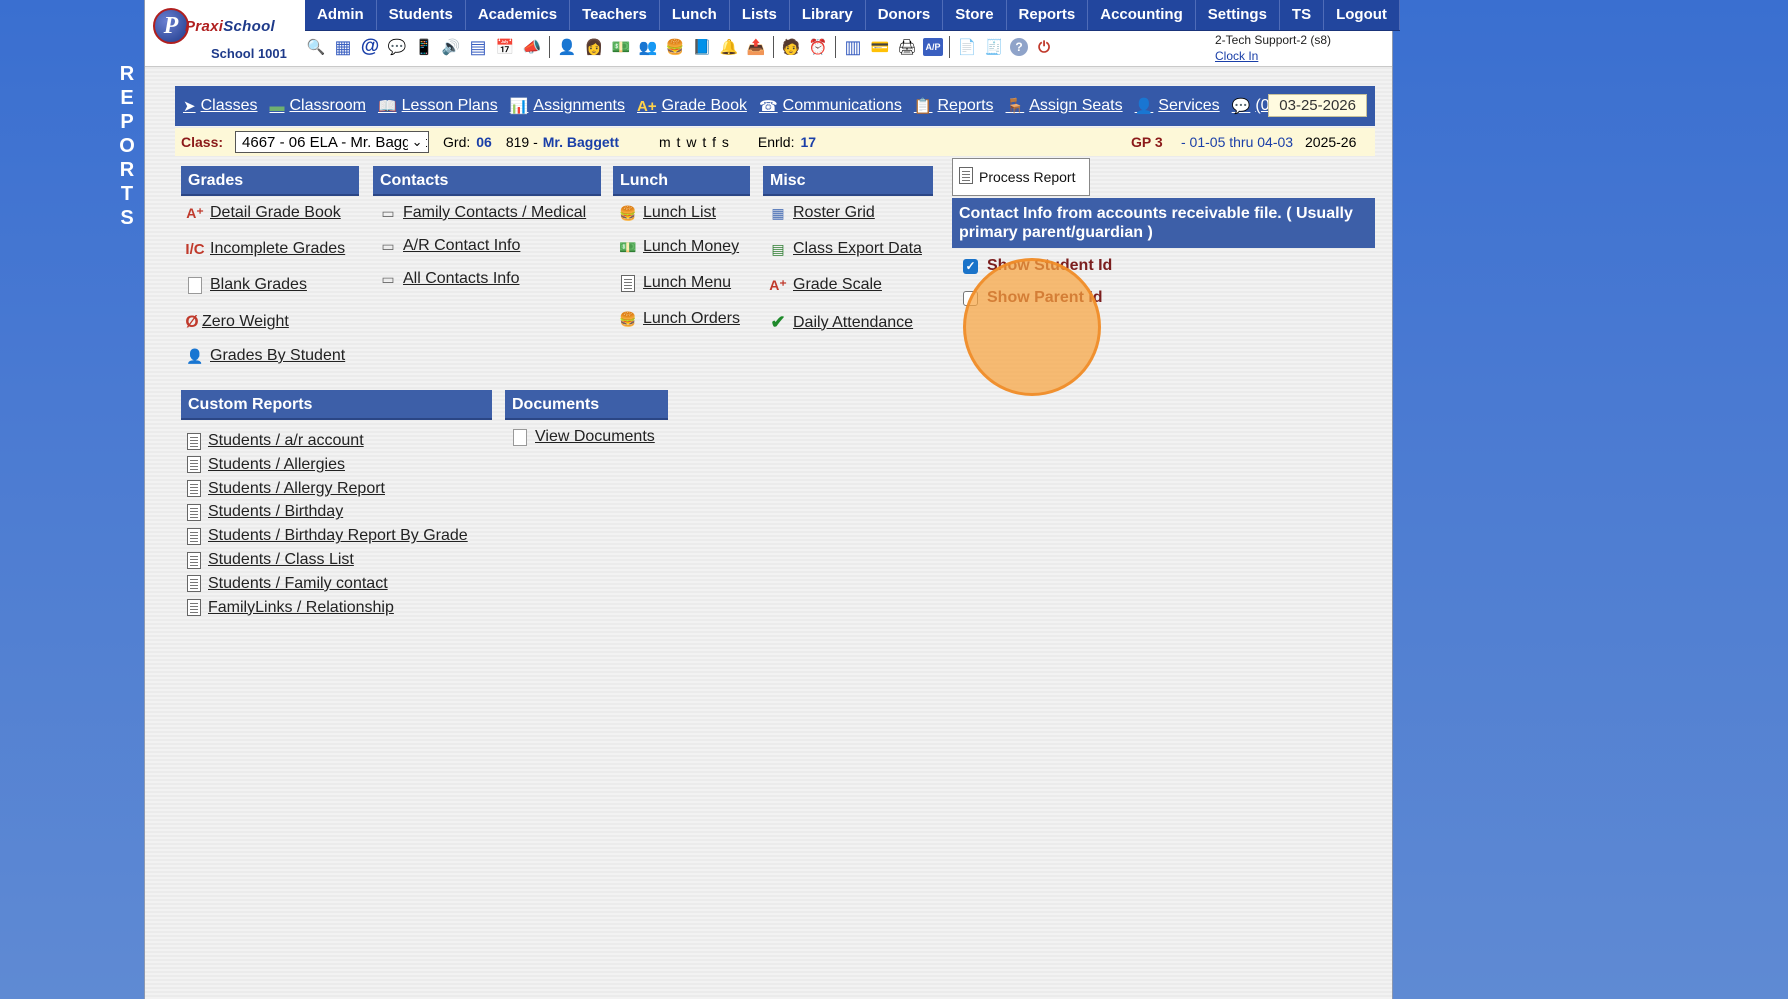 Image resolution: width=1788 pixels, height=999 pixels. What do you see at coordinates (316, 47) in the screenshot?
I see `search-icon: 🔍` at bounding box center [316, 47].